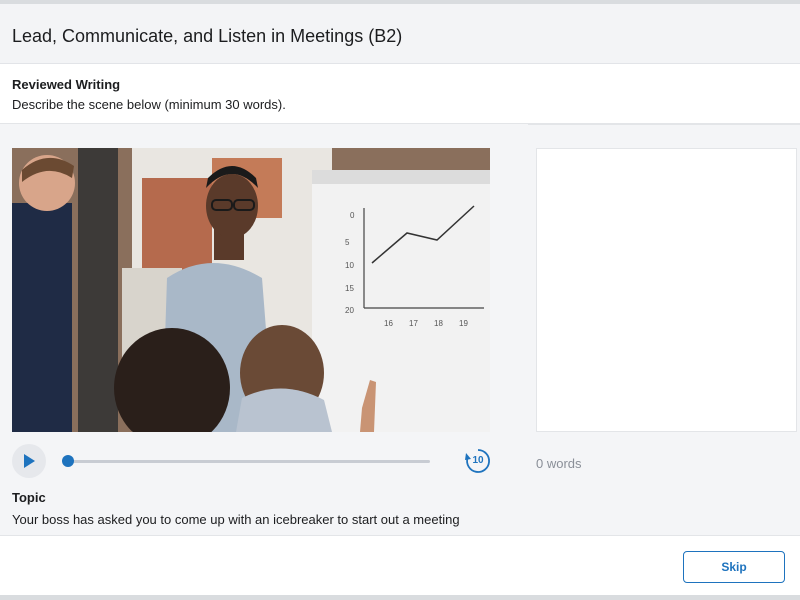 The height and width of the screenshot is (600, 800). I want to click on replay-10-button: 10, so click(478, 461).